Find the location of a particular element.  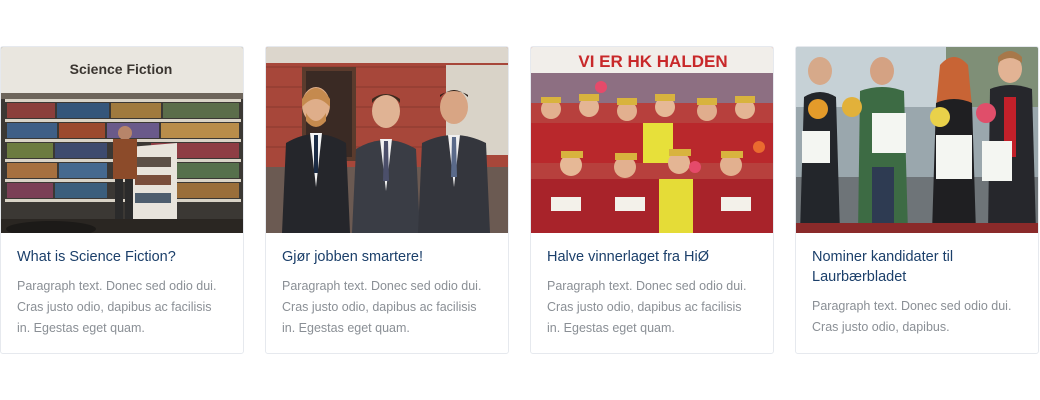

card-title: What is Science Fiction? is located at coordinates (122, 257).